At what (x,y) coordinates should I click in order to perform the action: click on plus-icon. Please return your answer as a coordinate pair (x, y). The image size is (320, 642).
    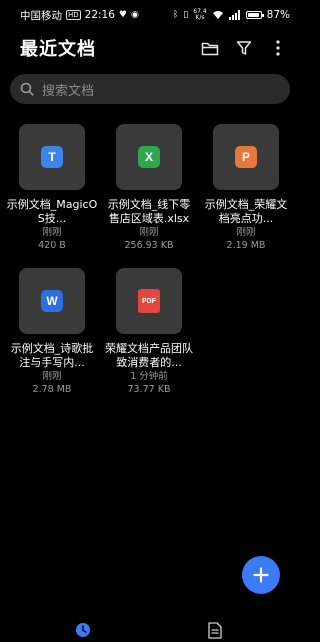
    Looking at the image, I should click on (261, 575).